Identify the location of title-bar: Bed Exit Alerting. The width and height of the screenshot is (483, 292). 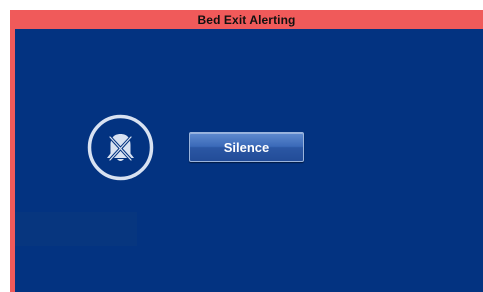
(246, 19).